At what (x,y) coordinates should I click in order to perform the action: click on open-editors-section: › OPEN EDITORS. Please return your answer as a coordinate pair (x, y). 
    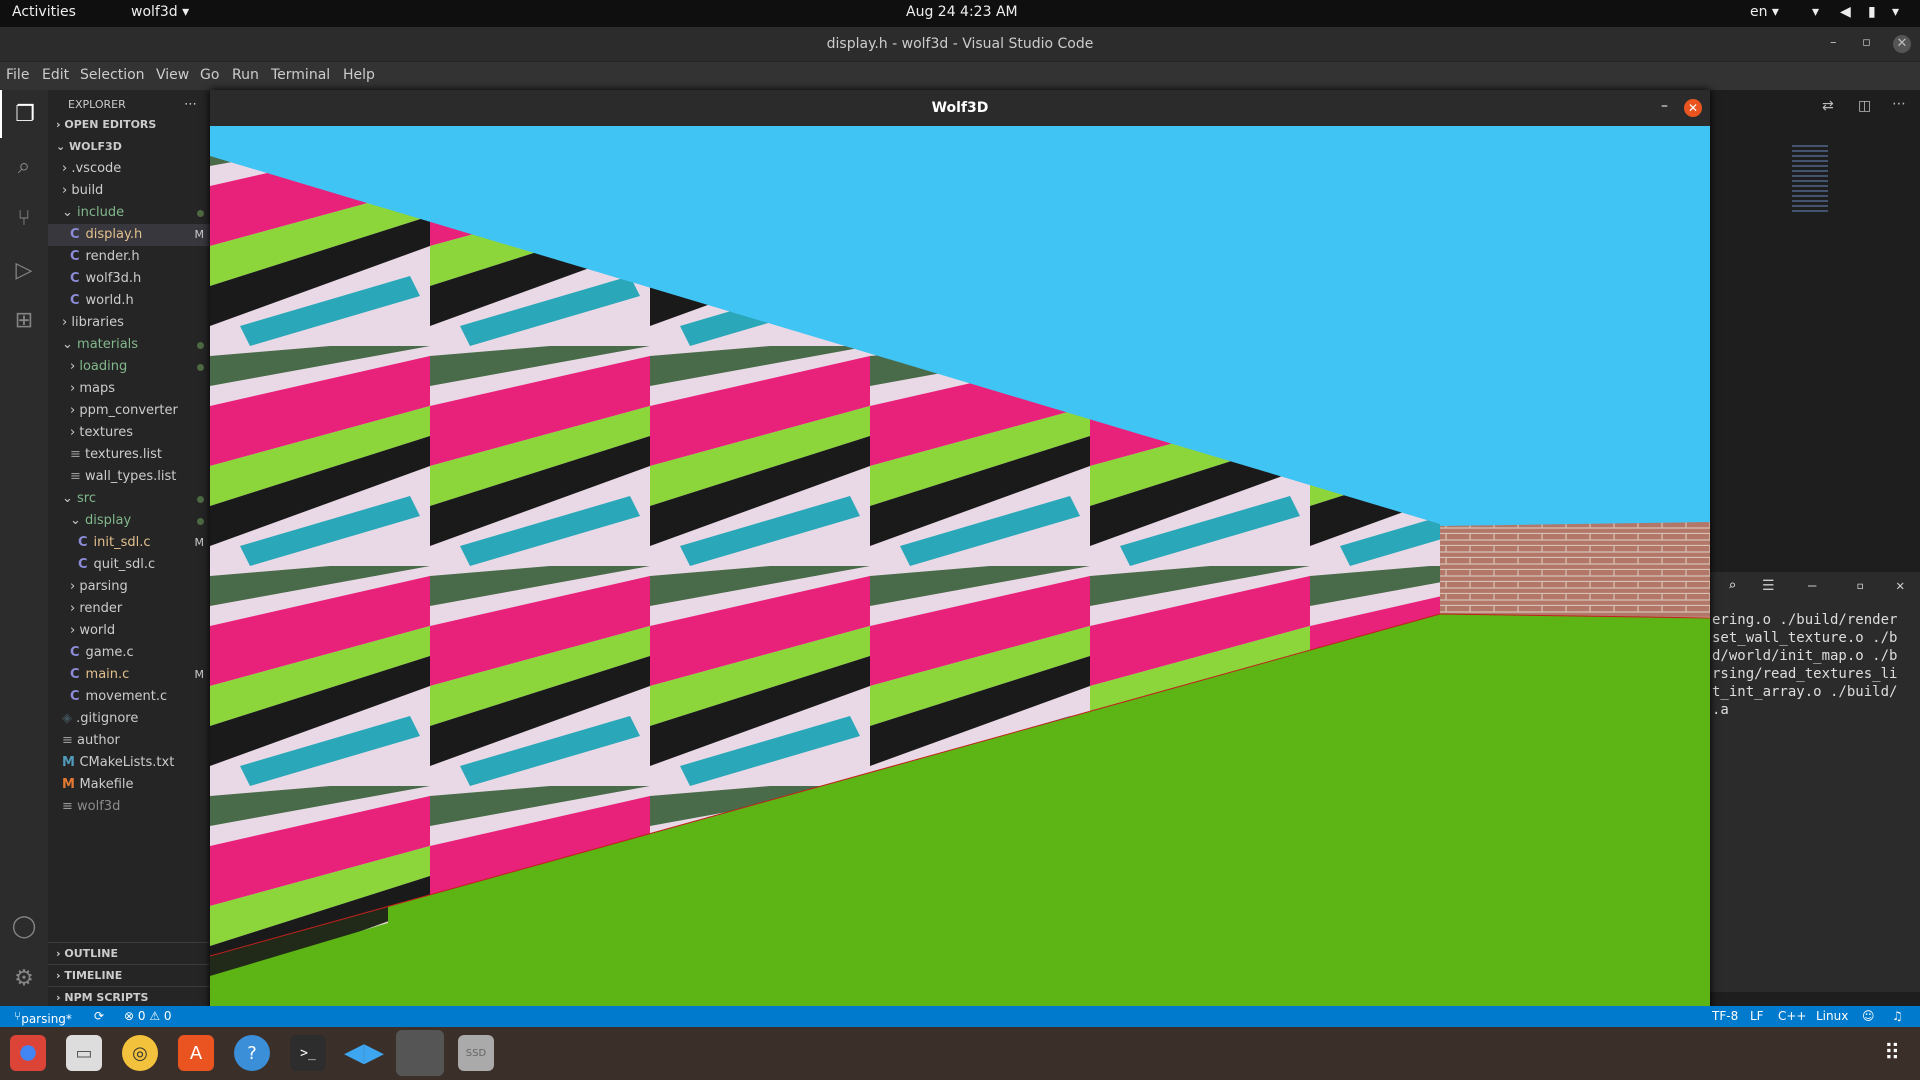
    Looking at the image, I should click on (129, 125).